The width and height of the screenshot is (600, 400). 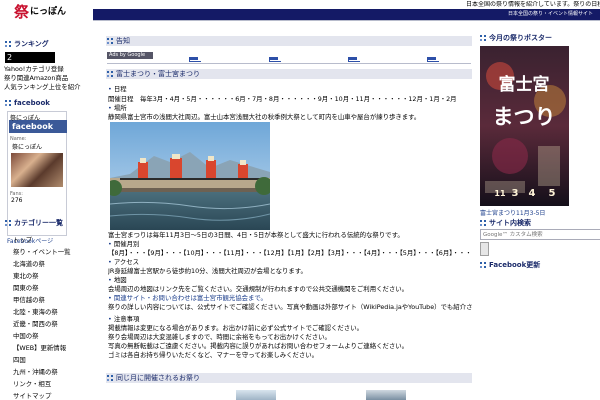 I want to click on google-ads-row: Ads by Google, so click(x=289, y=57).